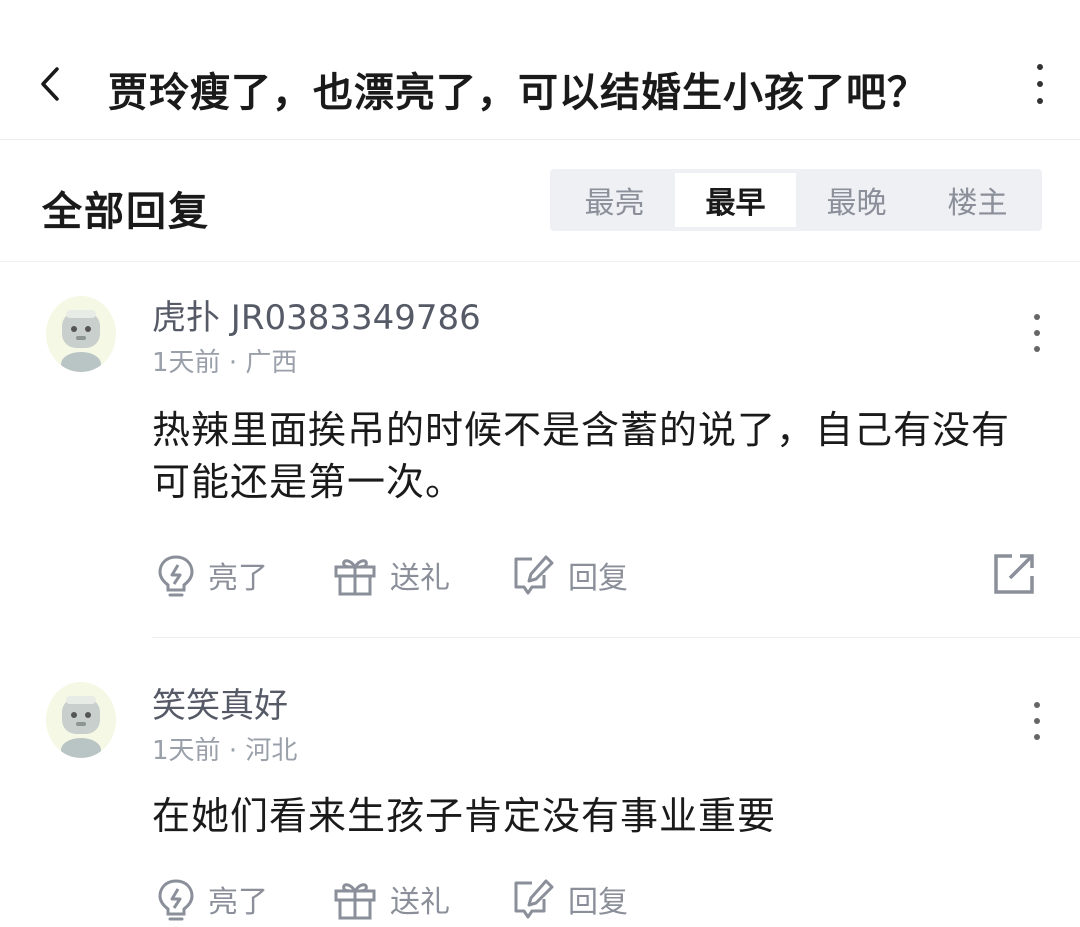  What do you see at coordinates (224, 360) in the screenshot?
I see `reply-meta: 1天前 · 广西` at bounding box center [224, 360].